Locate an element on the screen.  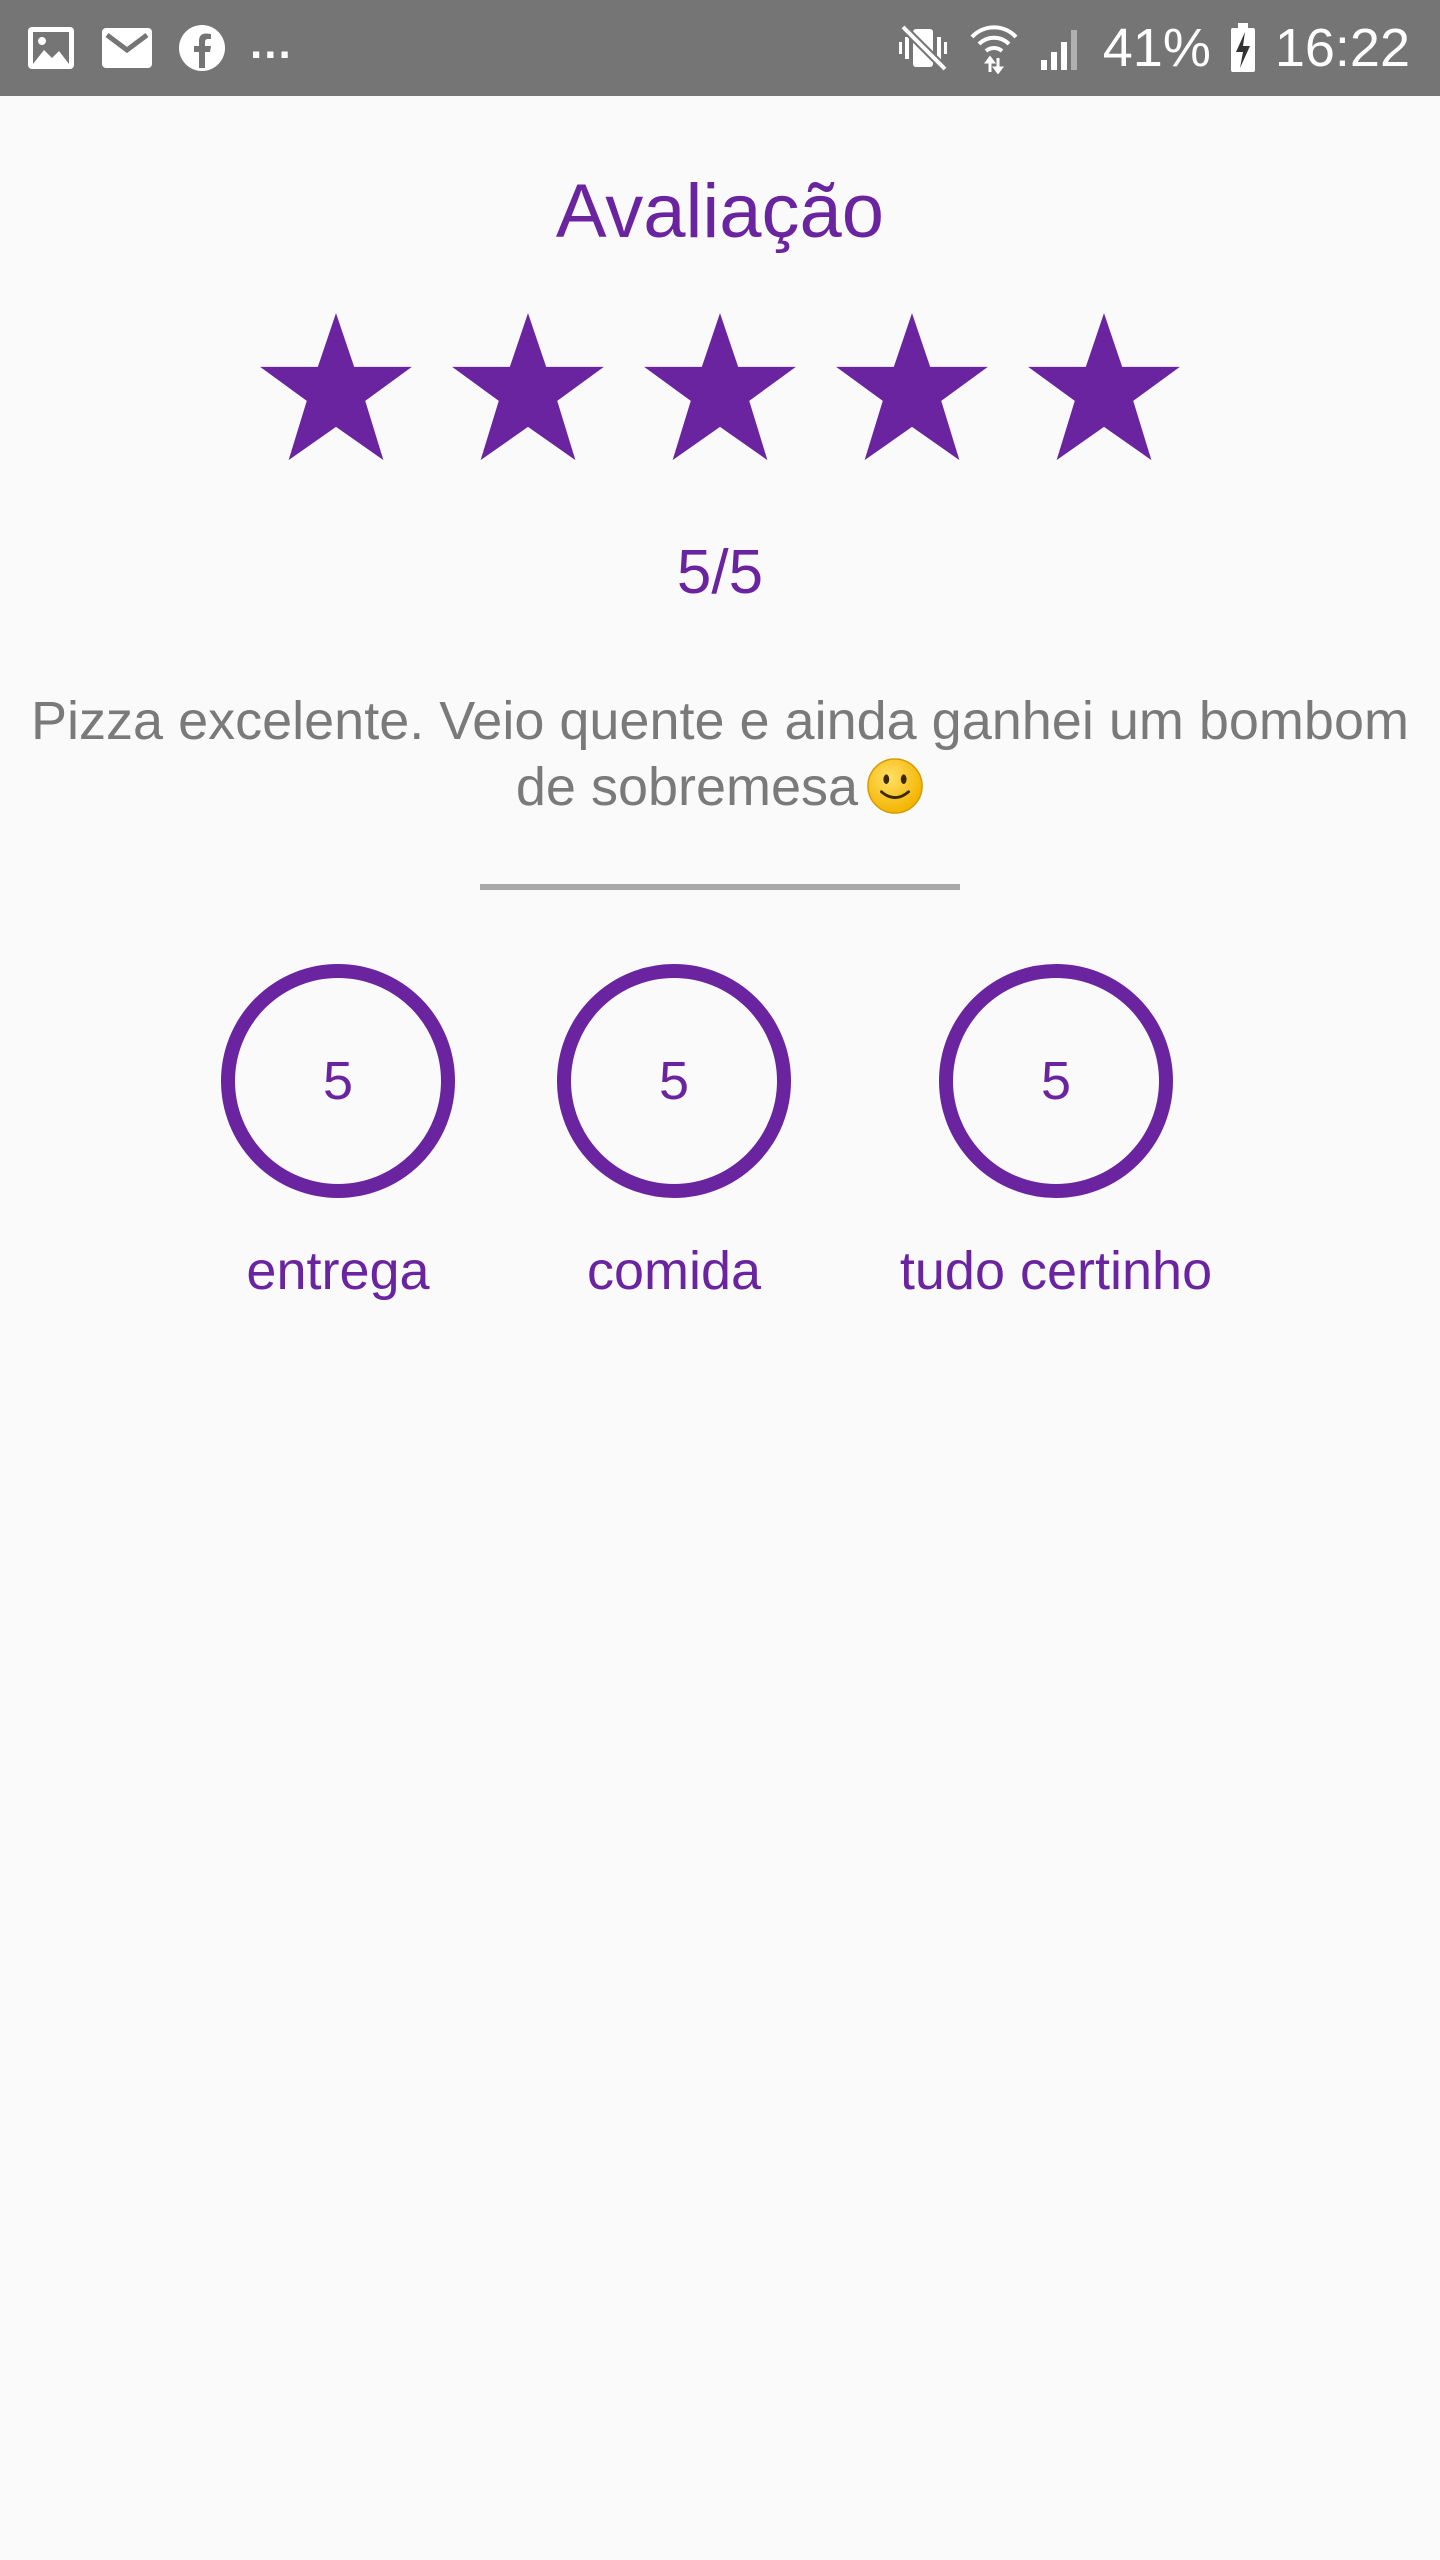
metric-label: comida is located at coordinates (674, 1271).